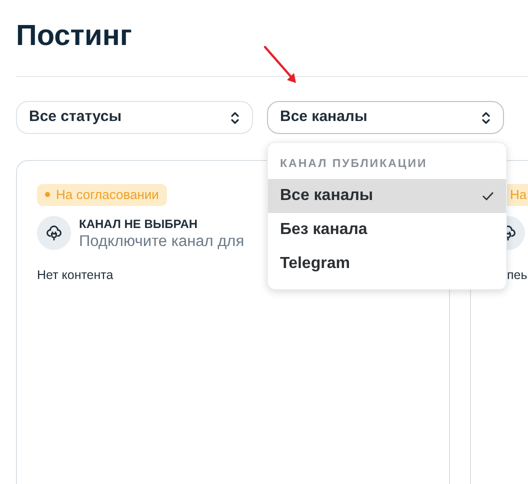  I want to click on post-content: пеь, so click(517, 275).